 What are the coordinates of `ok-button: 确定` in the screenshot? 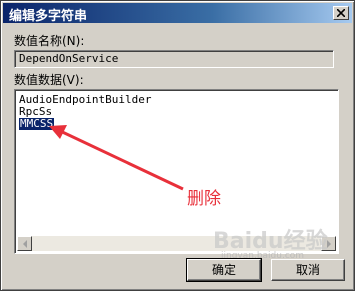 It's located at (224, 270).